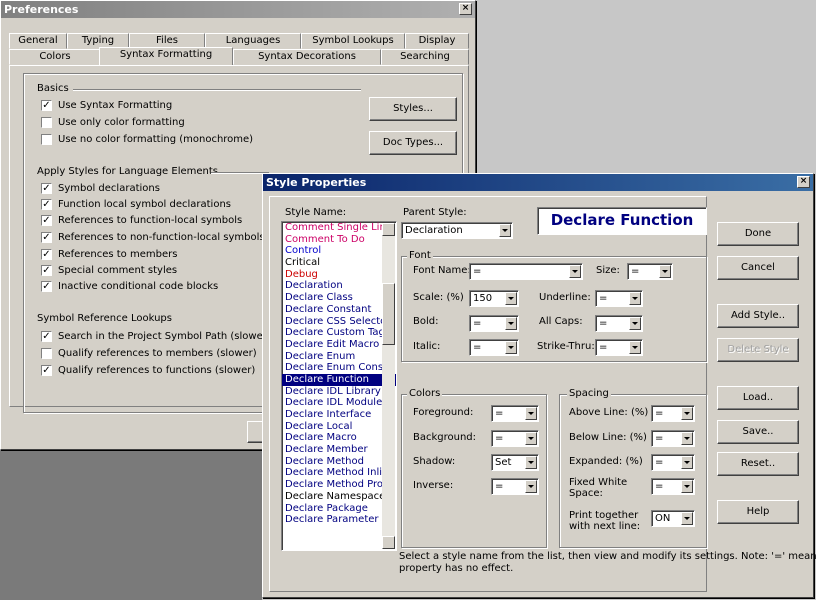 This screenshot has width=816, height=600. What do you see at coordinates (339, 379) in the screenshot?
I see `style-list-item: Declare Function` at bounding box center [339, 379].